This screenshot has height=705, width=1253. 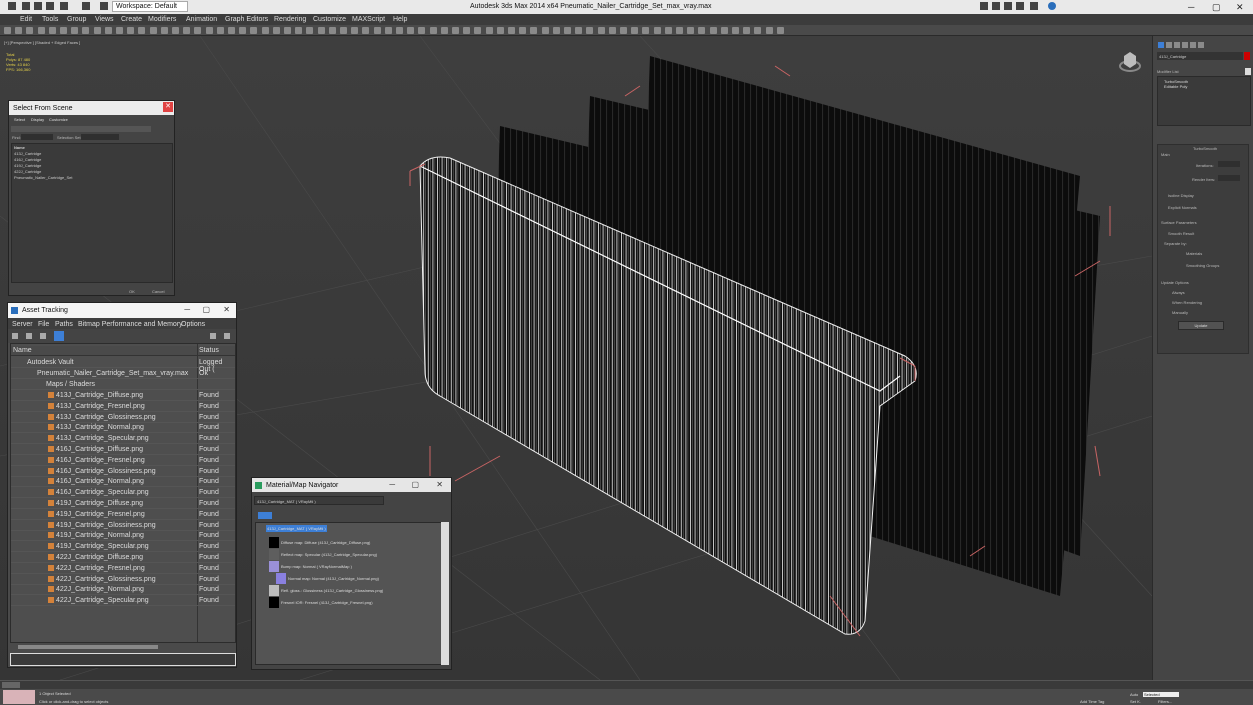 What do you see at coordinates (37, 137) in the screenshot?
I see `sfs-find-input` at bounding box center [37, 137].